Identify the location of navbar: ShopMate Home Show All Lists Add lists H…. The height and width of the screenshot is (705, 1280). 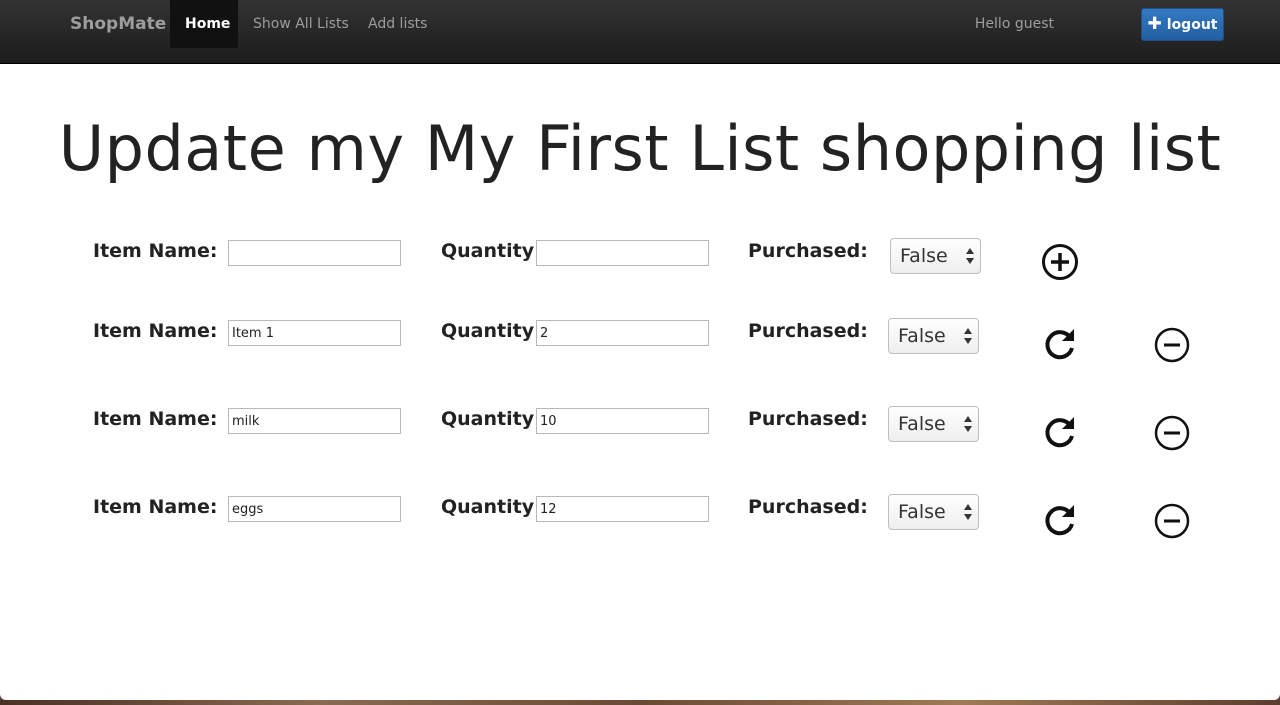
(640, 32).